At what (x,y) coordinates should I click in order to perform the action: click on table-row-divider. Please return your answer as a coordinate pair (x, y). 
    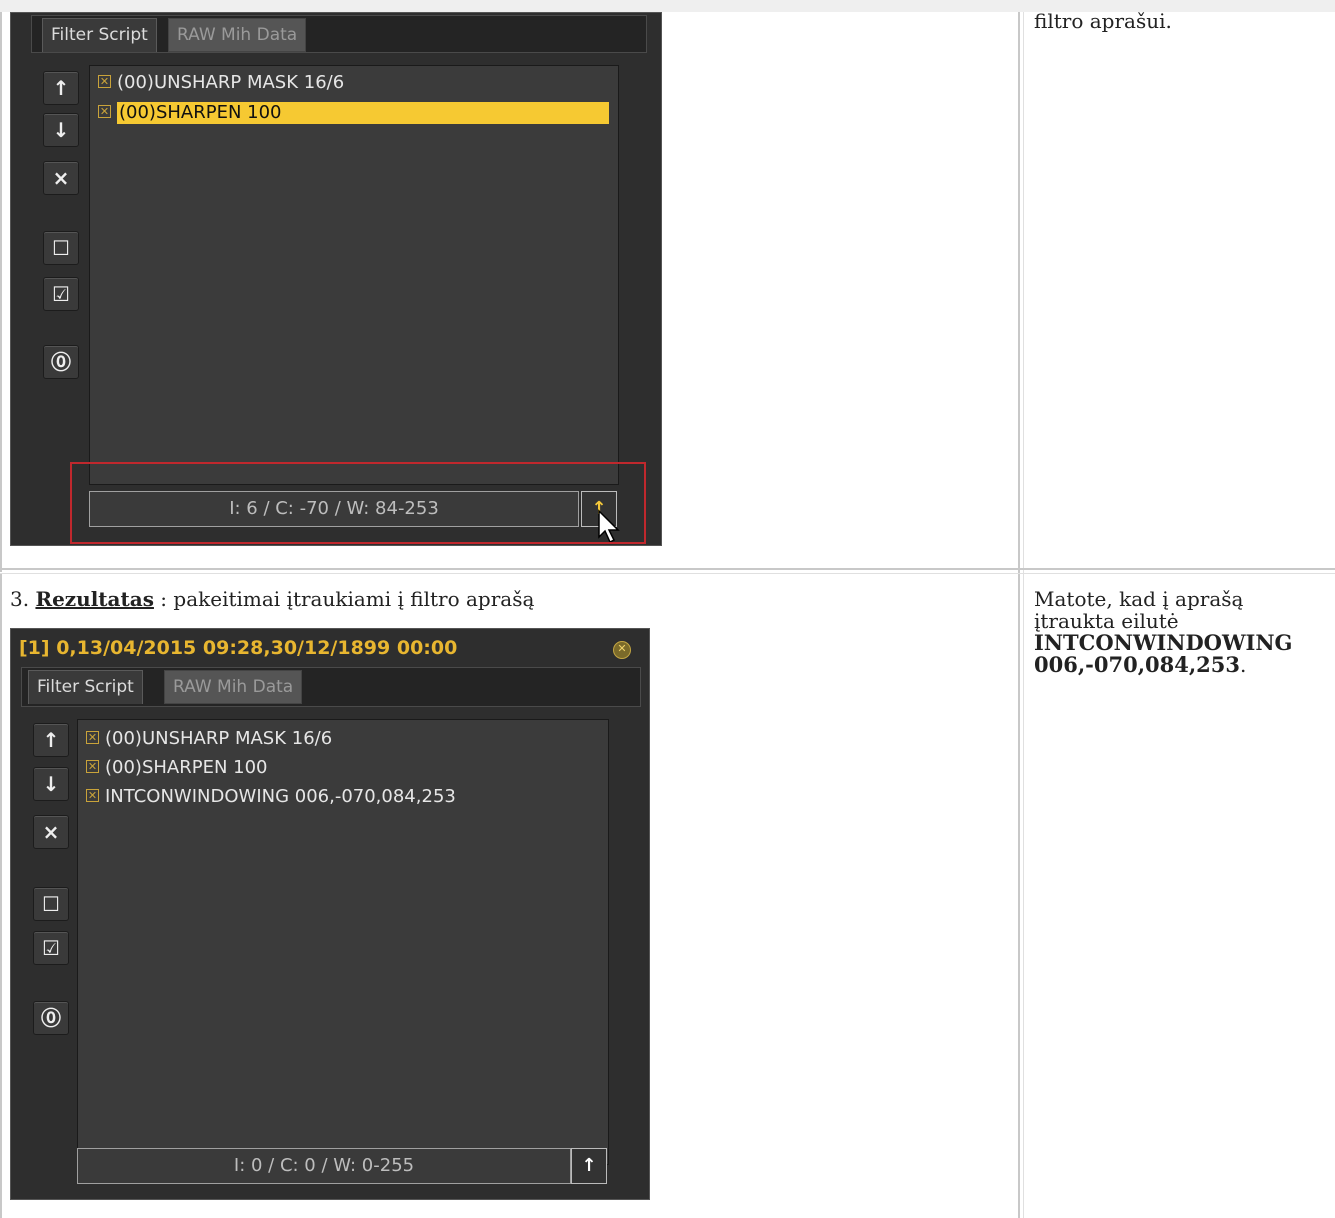
    Looking at the image, I should click on (667, 569).